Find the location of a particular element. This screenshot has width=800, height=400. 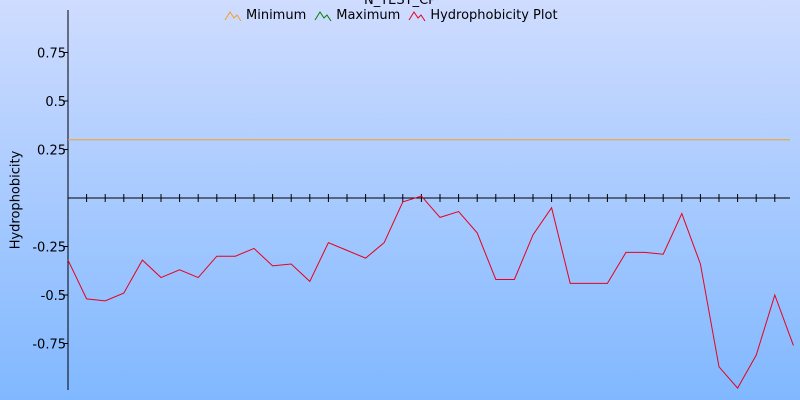

y-axis-label: Hydrophobicity is located at coordinates (16, 200).